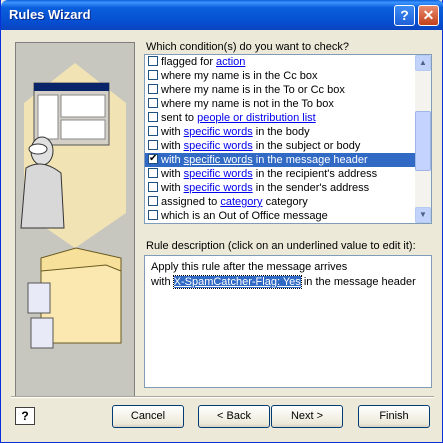  Describe the element at coordinates (310, 160) in the screenshot. I see `condition-text-suffix: in the message header` at that location.